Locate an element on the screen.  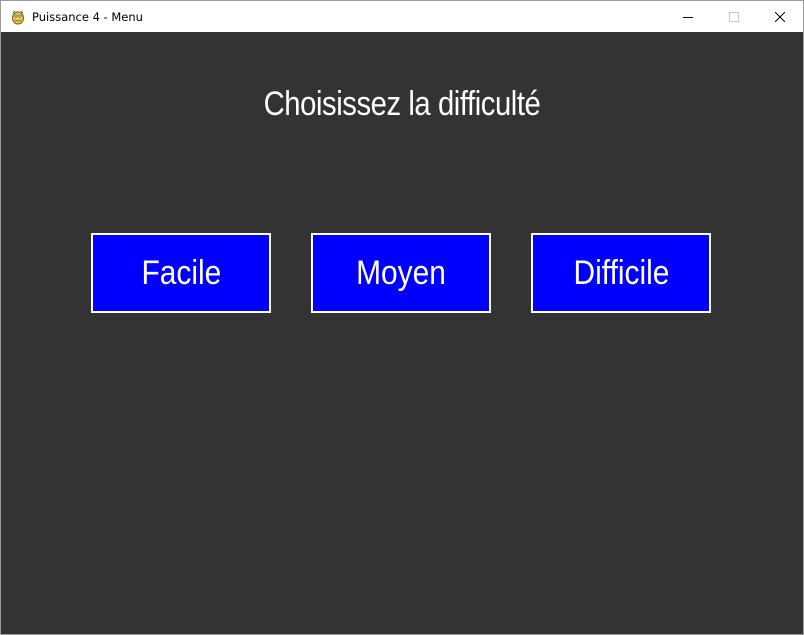
minimize-button is located at coordinates (688, 16).